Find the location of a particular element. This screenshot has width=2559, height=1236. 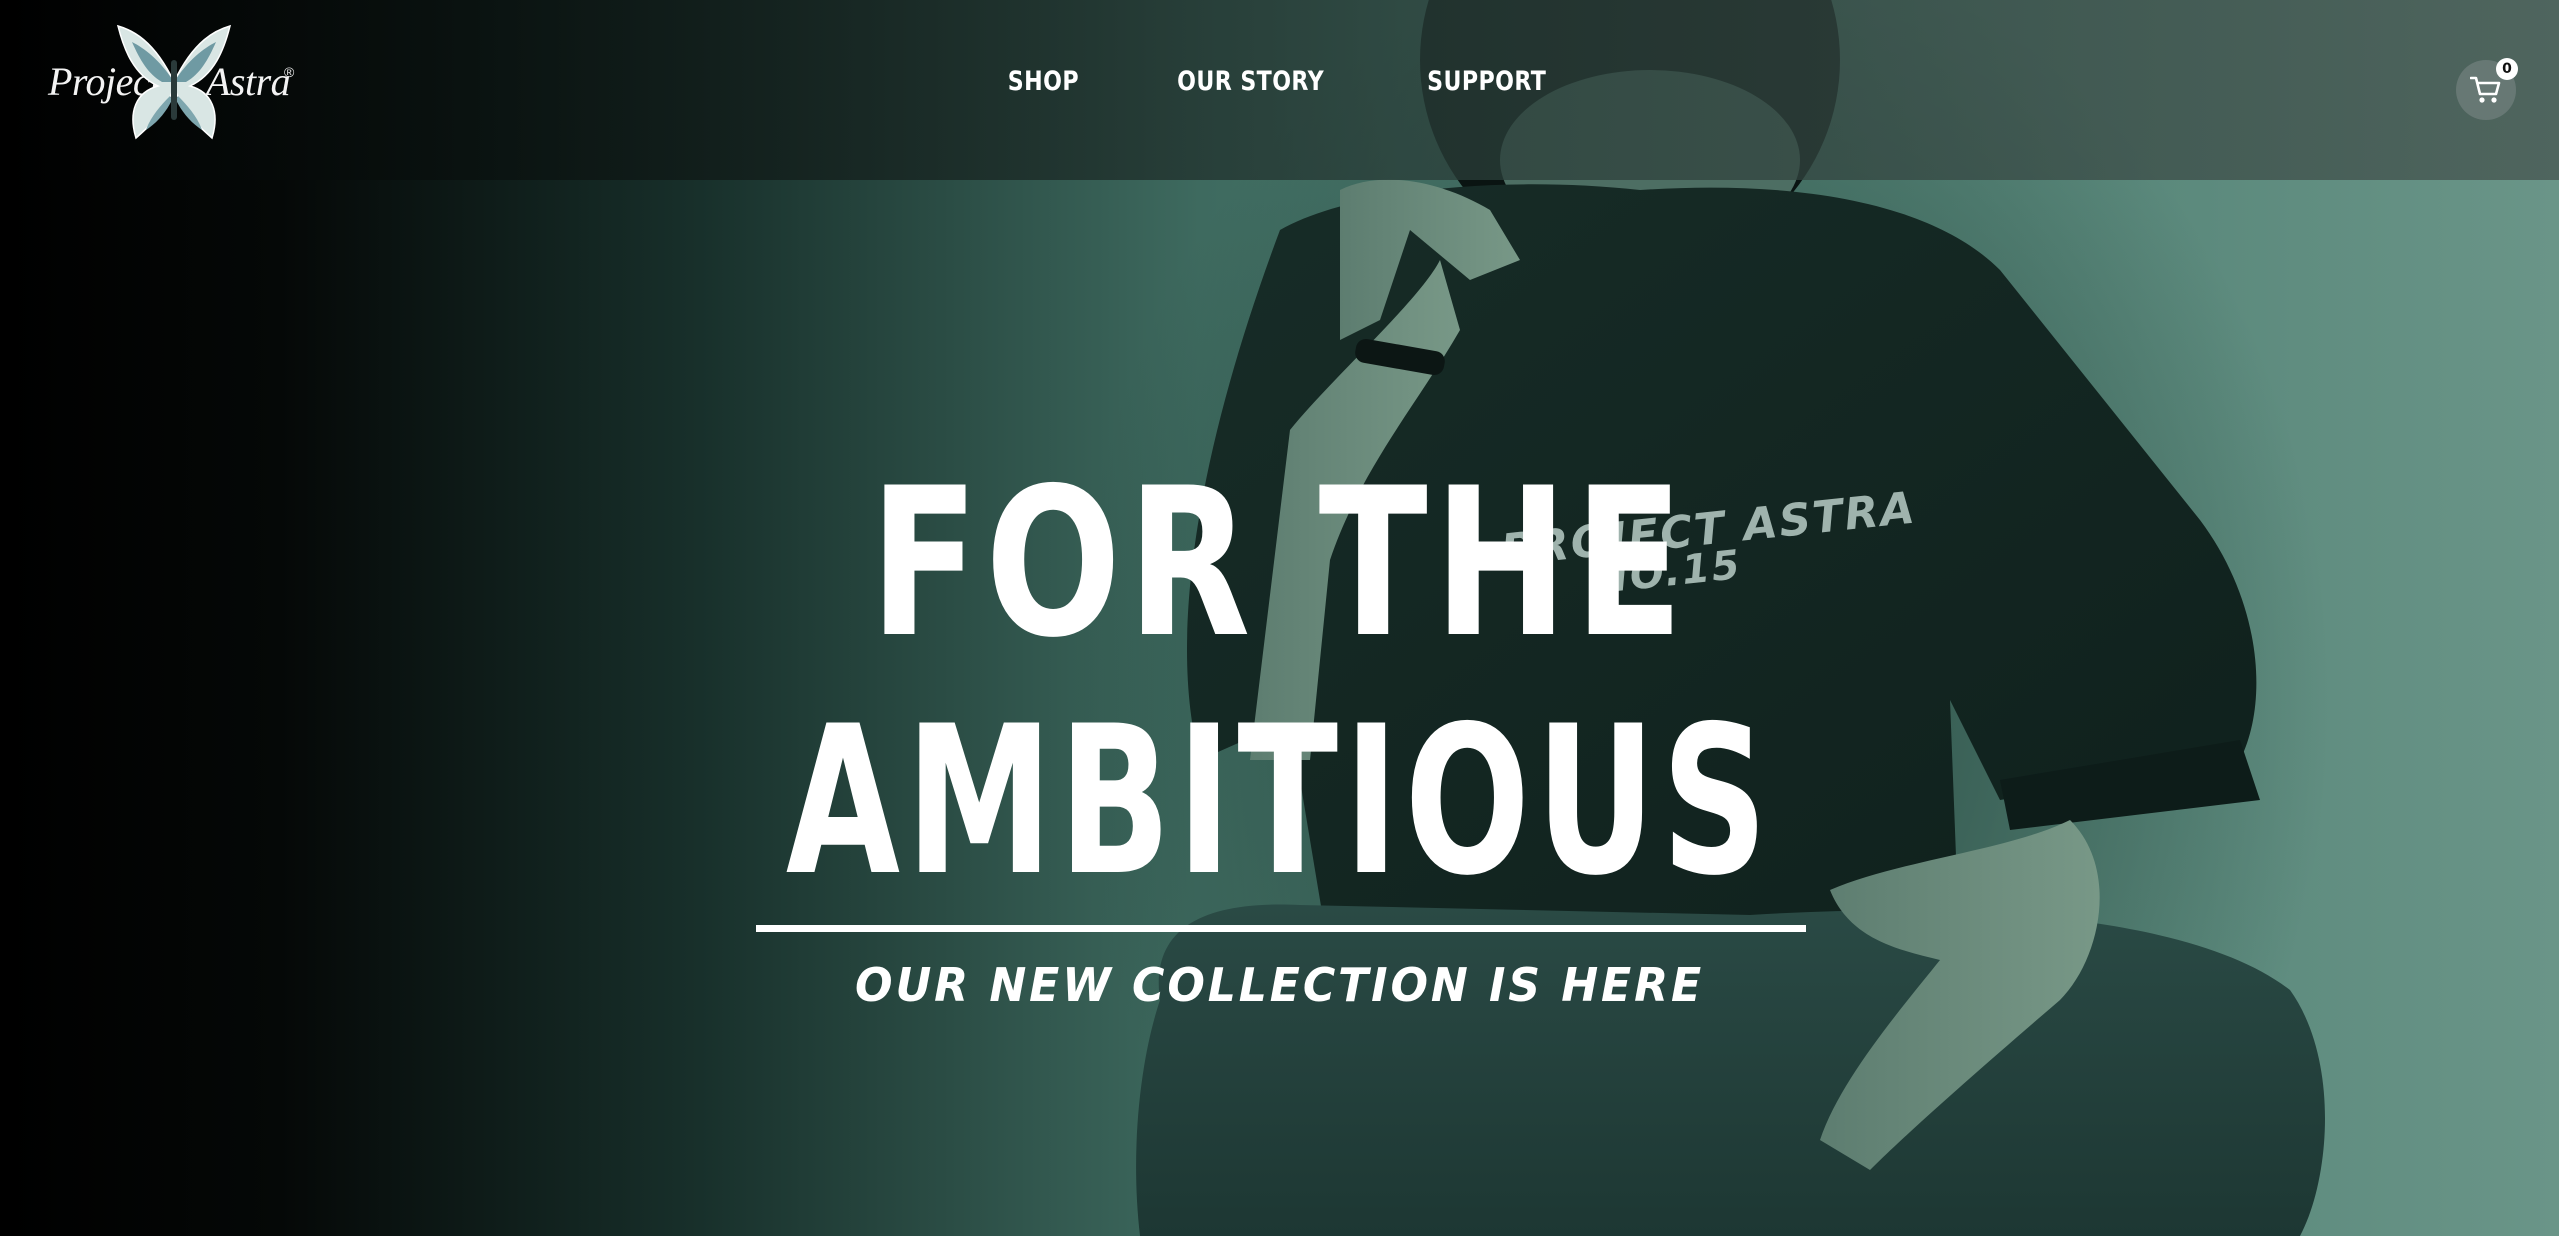

hero-headline-line2: AMBITIOUS is located at coordinates (1279, 802).